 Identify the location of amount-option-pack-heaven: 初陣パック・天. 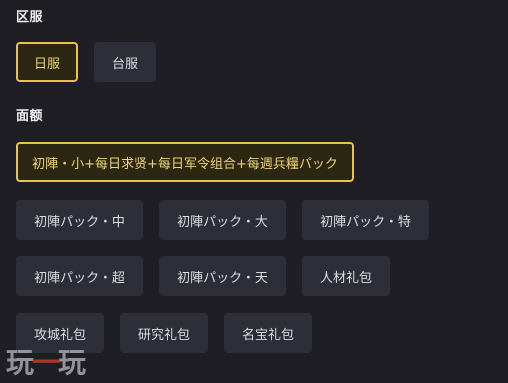
(222, 276).